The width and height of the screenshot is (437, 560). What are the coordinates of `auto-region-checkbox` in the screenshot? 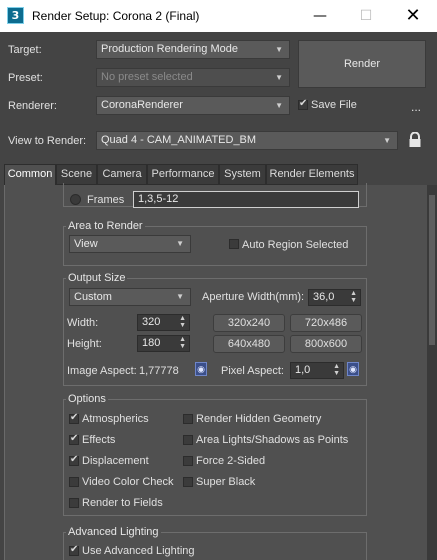 It's located at (234, 244).